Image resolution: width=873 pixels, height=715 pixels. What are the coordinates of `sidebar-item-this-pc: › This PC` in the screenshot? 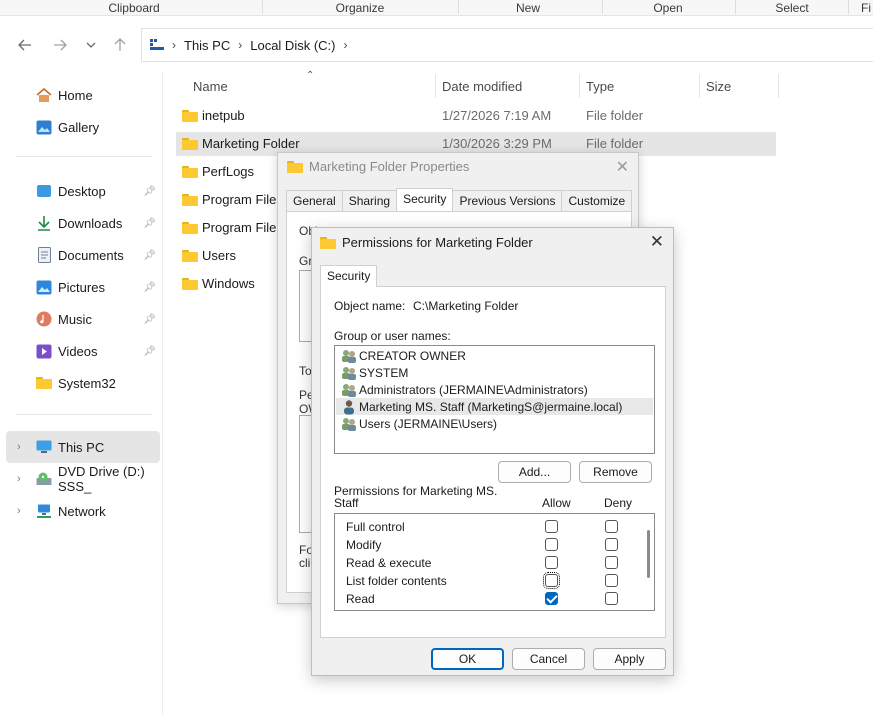 It's located at (83, 447).